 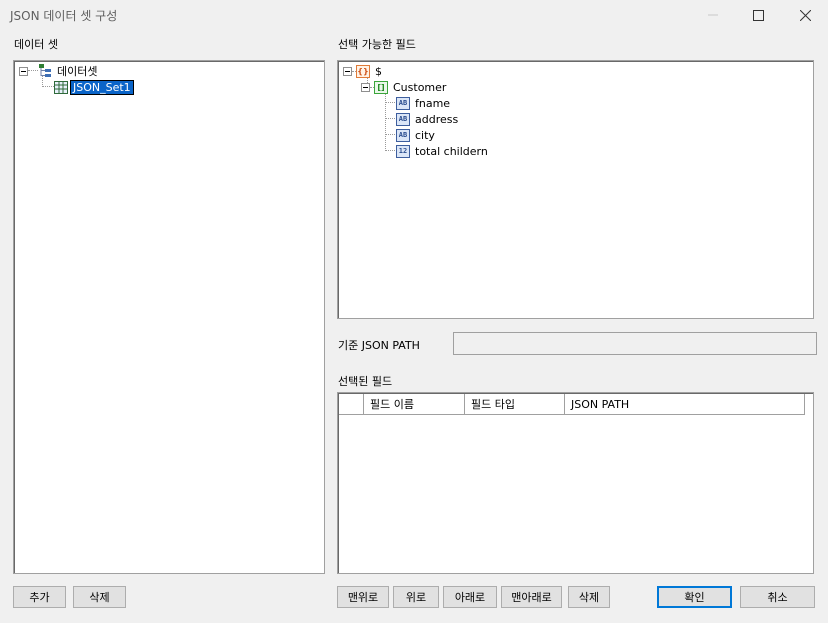 I want to click on title-bar: JSON 데이터 셋 구성, so click(x=414, y=15).